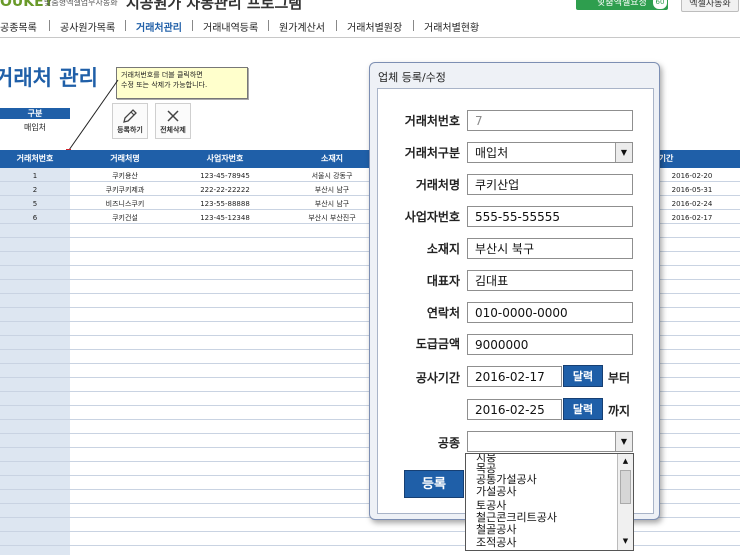 The width and height of the screenshot is (740, 555). What do you see at coordinates (692, 218) in the screenshot?
I see `cell-date: 2016-02-17` at bounding box center [692, 218].